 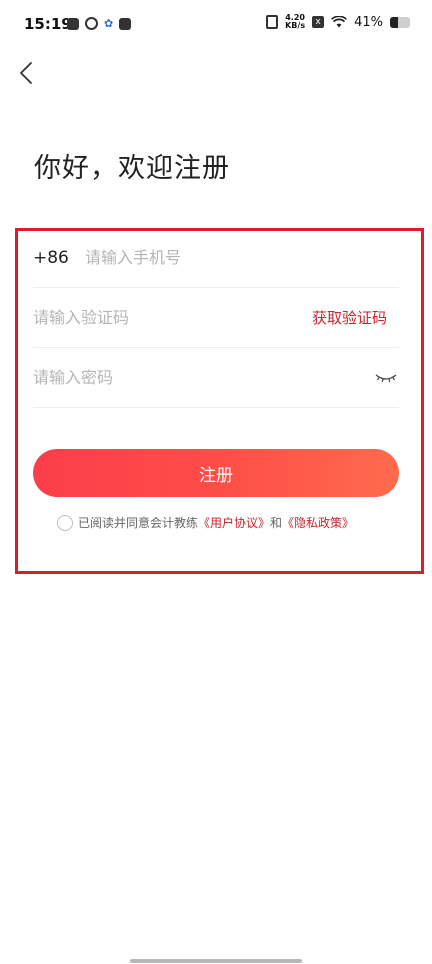 I want to click on status-right: 4.20 KB/s x 41%, so click(x=338, y=22).